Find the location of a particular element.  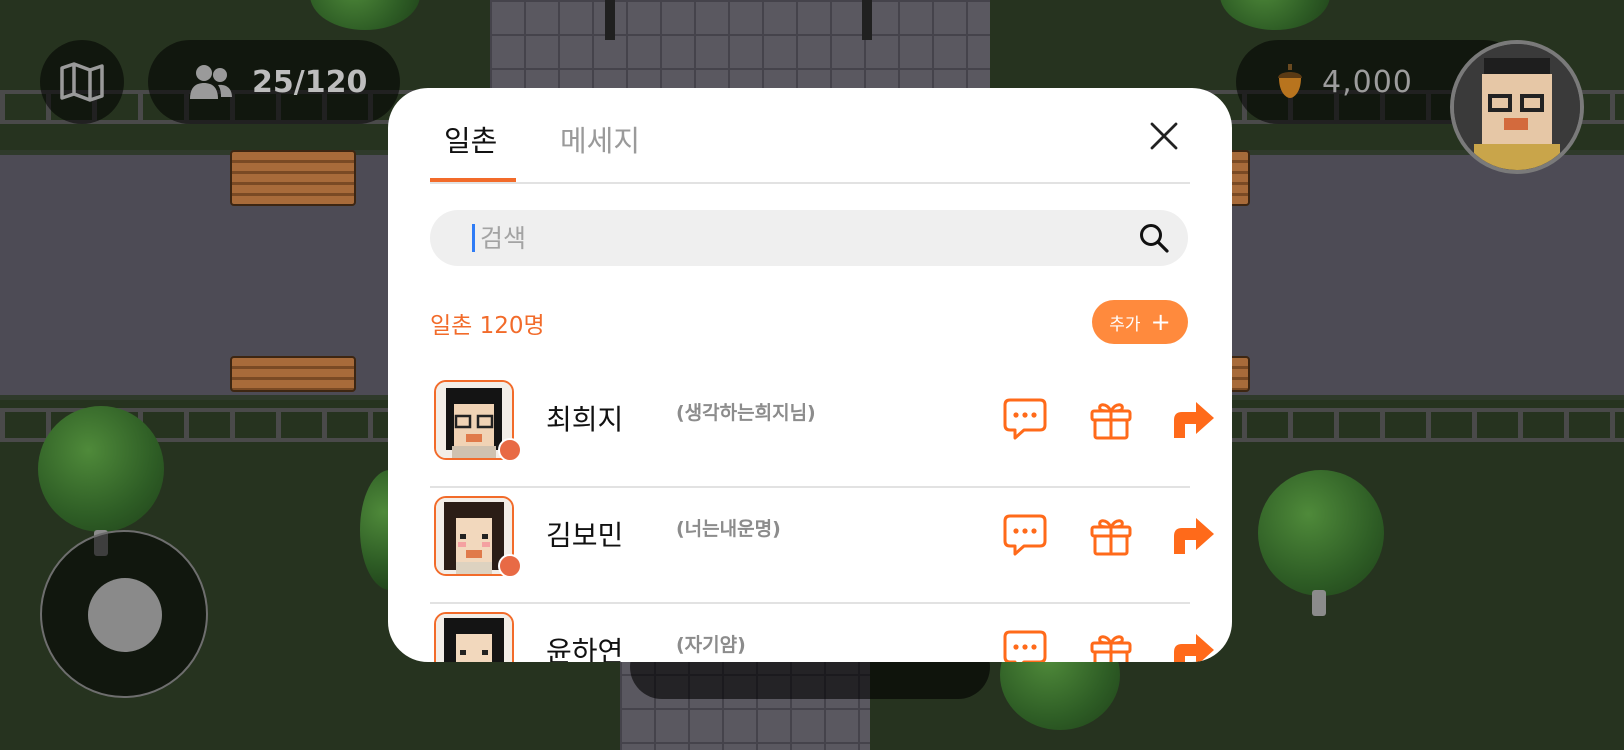

friend-avatar is located at coordinates (474, 637).